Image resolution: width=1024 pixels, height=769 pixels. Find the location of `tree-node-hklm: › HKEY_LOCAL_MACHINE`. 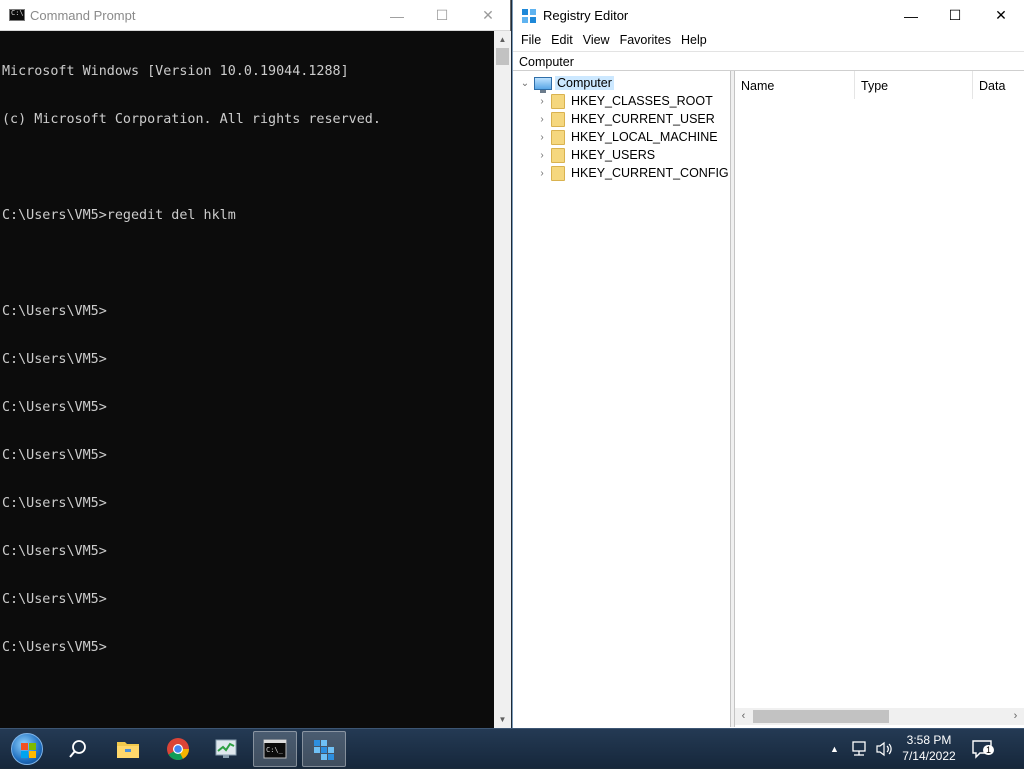

tree-node-hklm: › HKEY_LOCAL_MACHINE is located at coordinates (626, 137).